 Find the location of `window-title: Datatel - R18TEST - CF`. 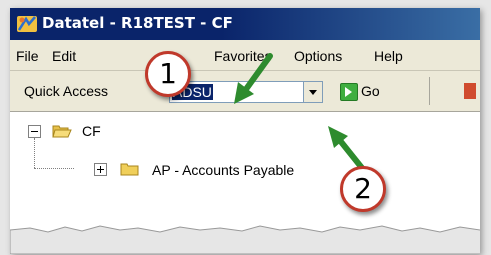

window-title: Datatel - R18TEST - CF is located at coordinates (137, 23).